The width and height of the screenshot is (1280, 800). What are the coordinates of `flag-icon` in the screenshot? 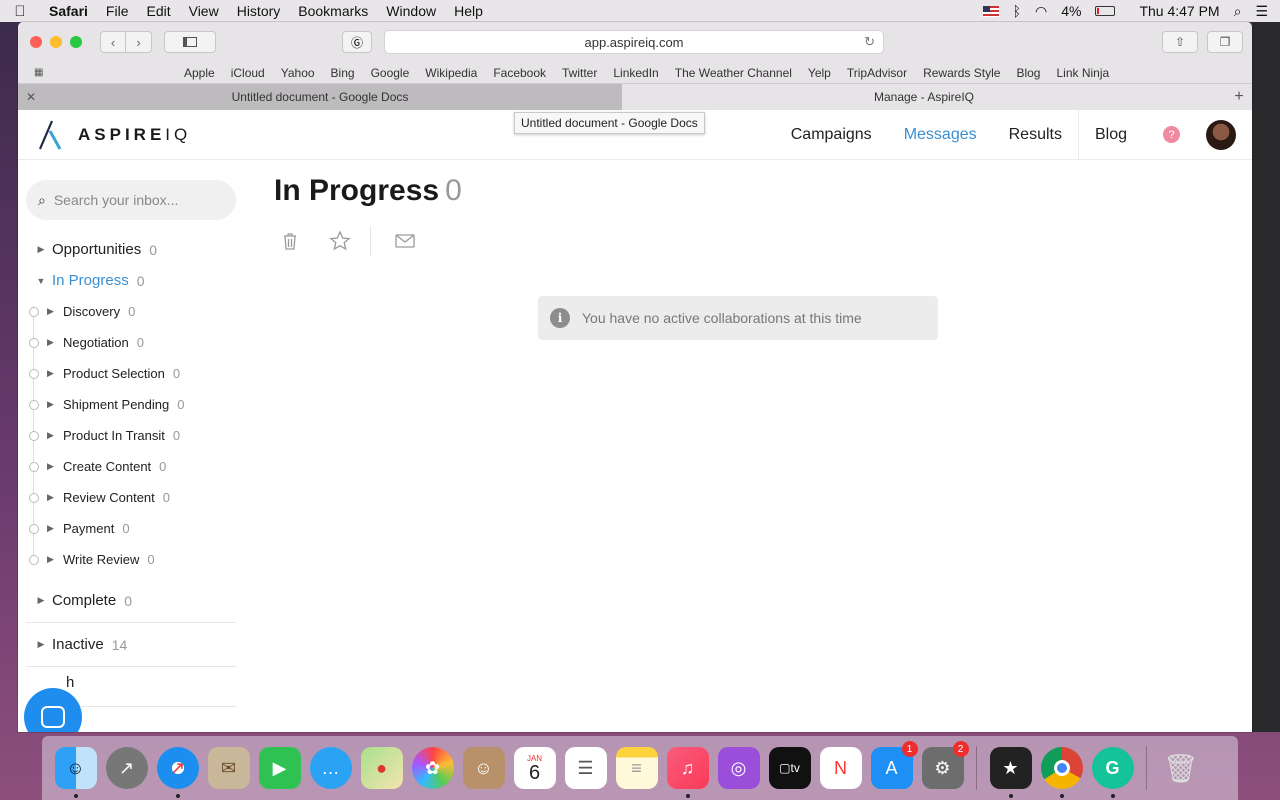 It's located at (990, 11).